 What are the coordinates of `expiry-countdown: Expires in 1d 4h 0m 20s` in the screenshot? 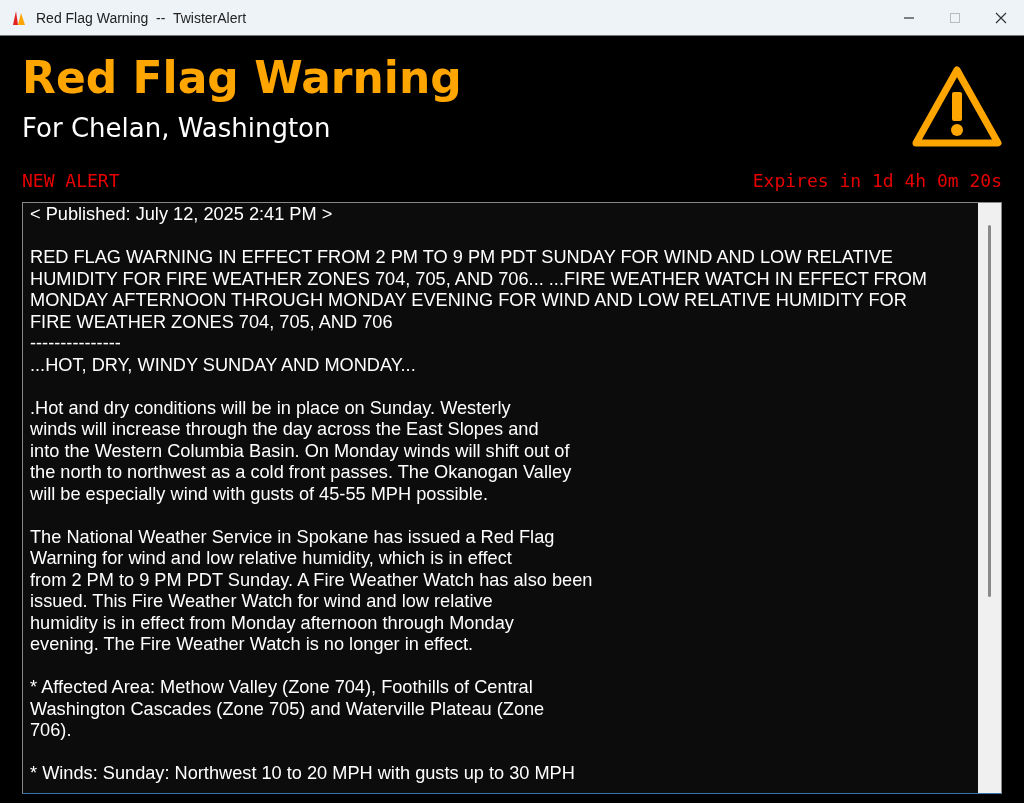 It's located at (877, 180).